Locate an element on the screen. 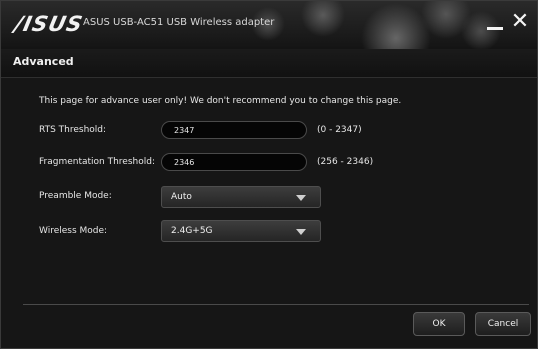 This screenshot has width=538, height=349. rts-threshold-range: (0 - 2347) is located at coordinates (339, 130).